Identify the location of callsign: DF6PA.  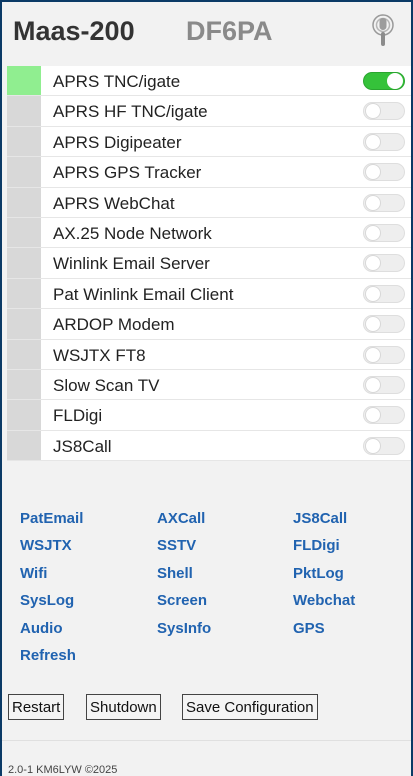
(229, 31).